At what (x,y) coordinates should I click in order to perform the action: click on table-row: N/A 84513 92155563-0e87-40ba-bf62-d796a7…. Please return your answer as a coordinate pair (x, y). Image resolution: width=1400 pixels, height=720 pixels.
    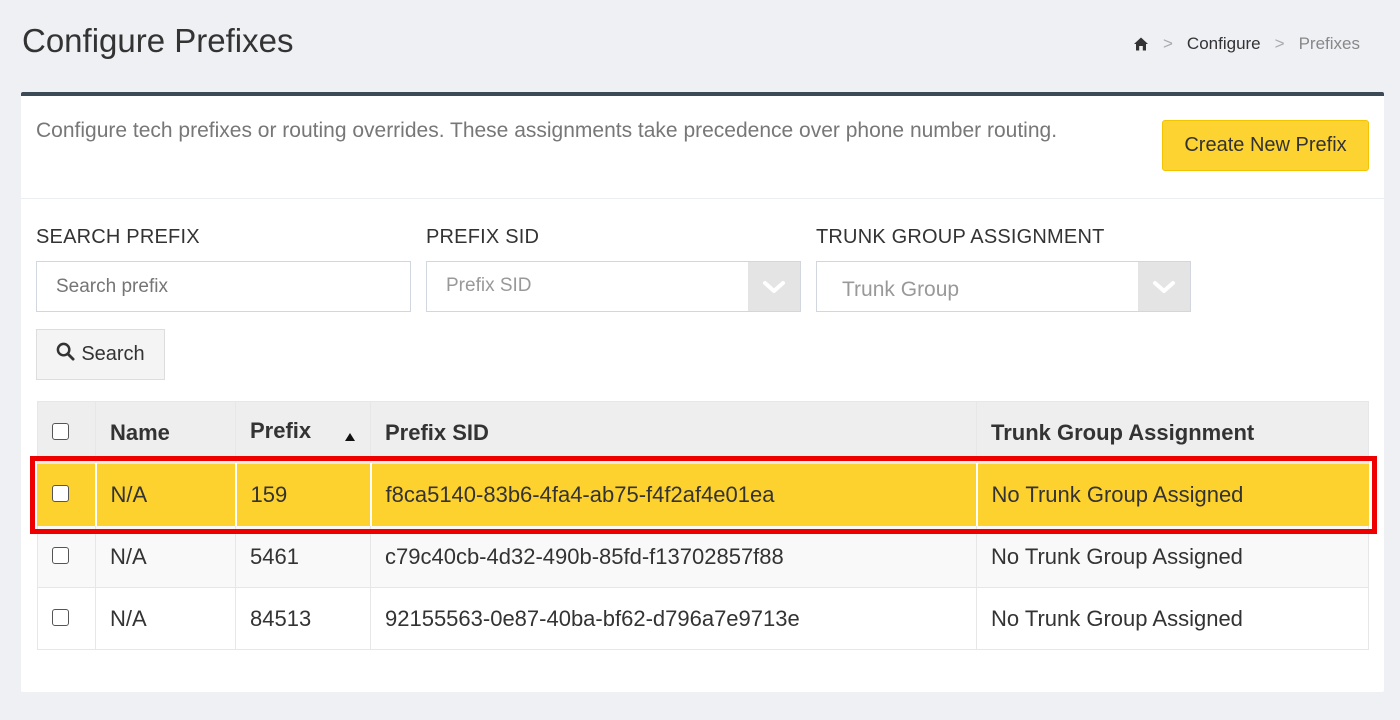
    Looking at the image, I should click on (703, 618).